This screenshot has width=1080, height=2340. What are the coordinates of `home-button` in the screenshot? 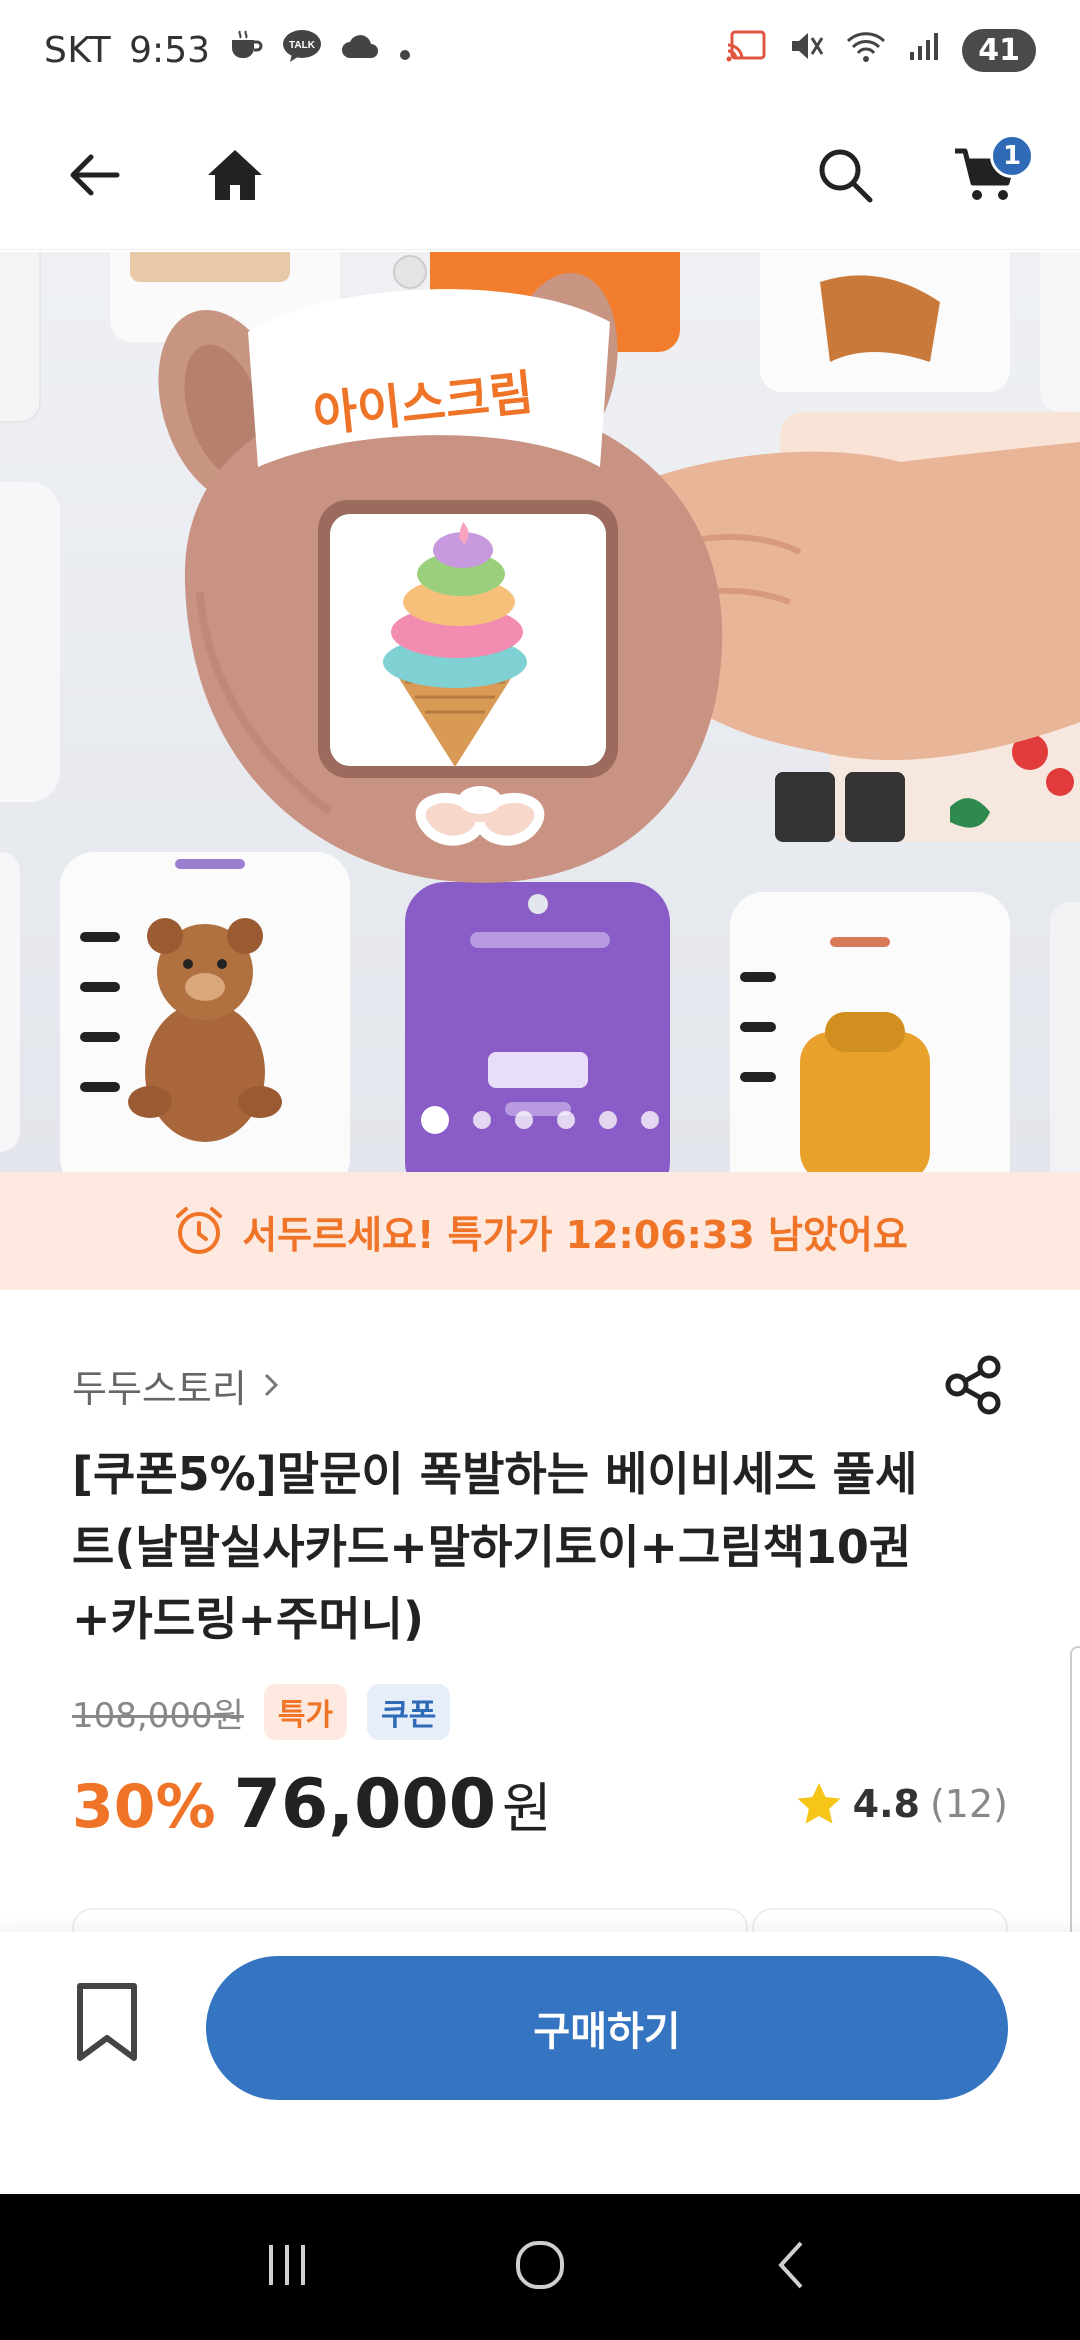 It's located at (235, 175).